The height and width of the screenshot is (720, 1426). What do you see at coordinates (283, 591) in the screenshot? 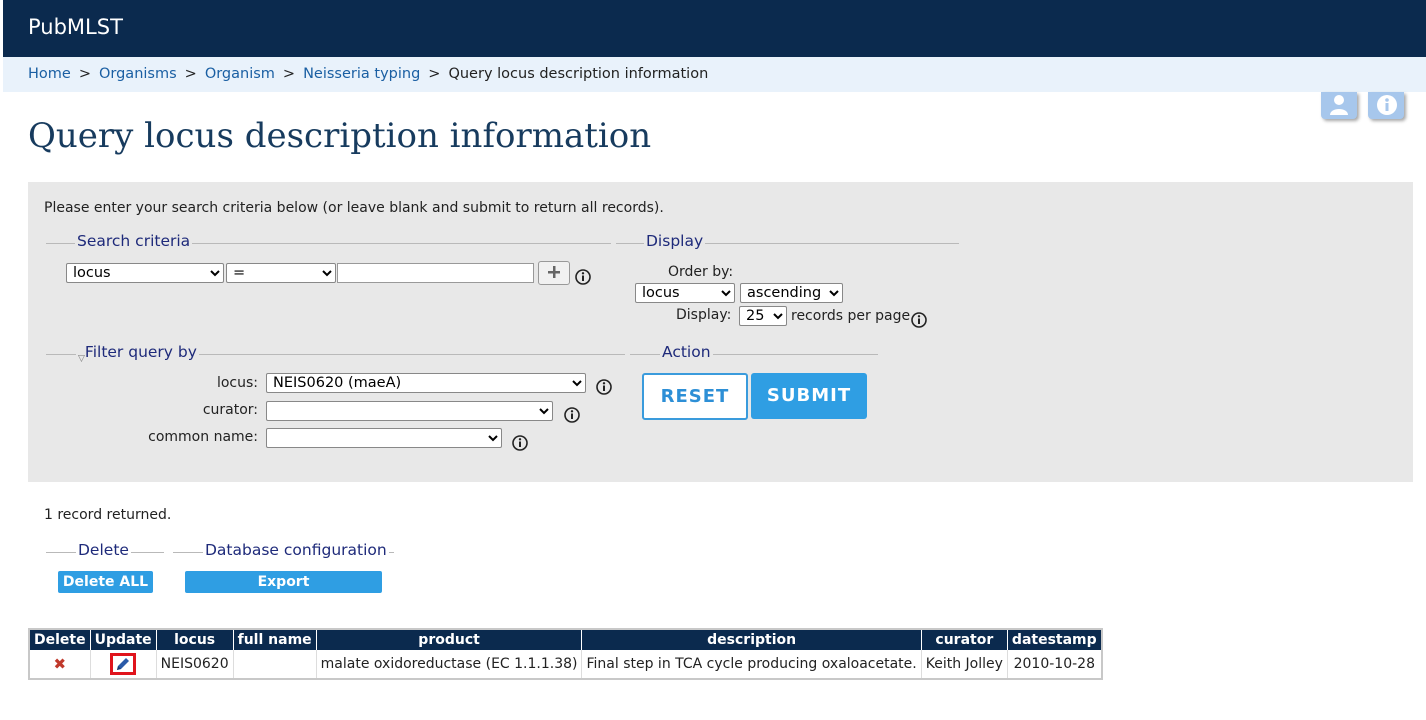
I see `export-configuration-button: Export configuration/data` at bounding box center [283, 591].